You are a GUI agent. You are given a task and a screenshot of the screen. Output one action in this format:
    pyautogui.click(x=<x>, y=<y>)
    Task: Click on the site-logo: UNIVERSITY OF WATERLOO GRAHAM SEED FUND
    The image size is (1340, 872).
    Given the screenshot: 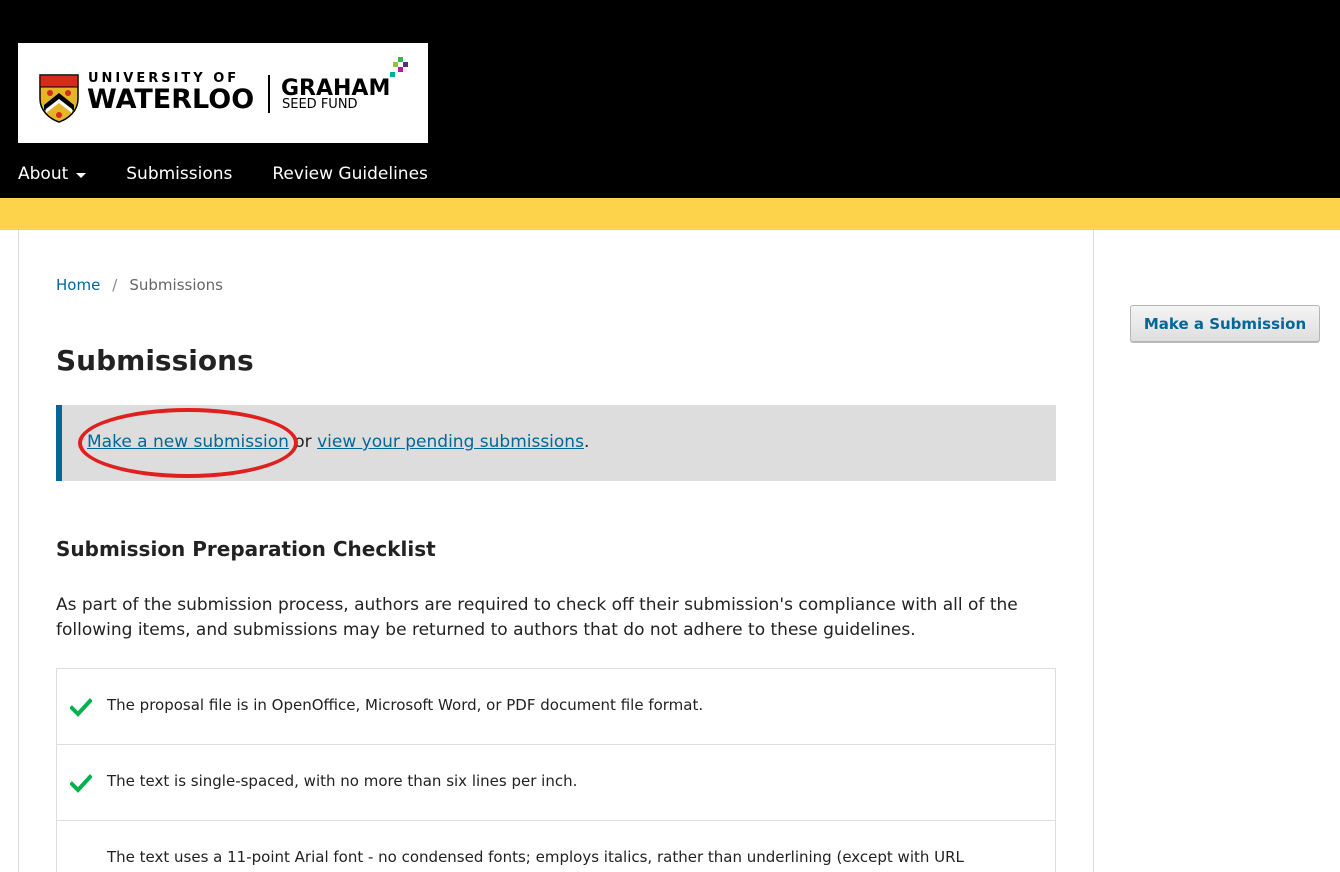 What is the action you would take?
    pyautogui.click(x=223, y=93)
    